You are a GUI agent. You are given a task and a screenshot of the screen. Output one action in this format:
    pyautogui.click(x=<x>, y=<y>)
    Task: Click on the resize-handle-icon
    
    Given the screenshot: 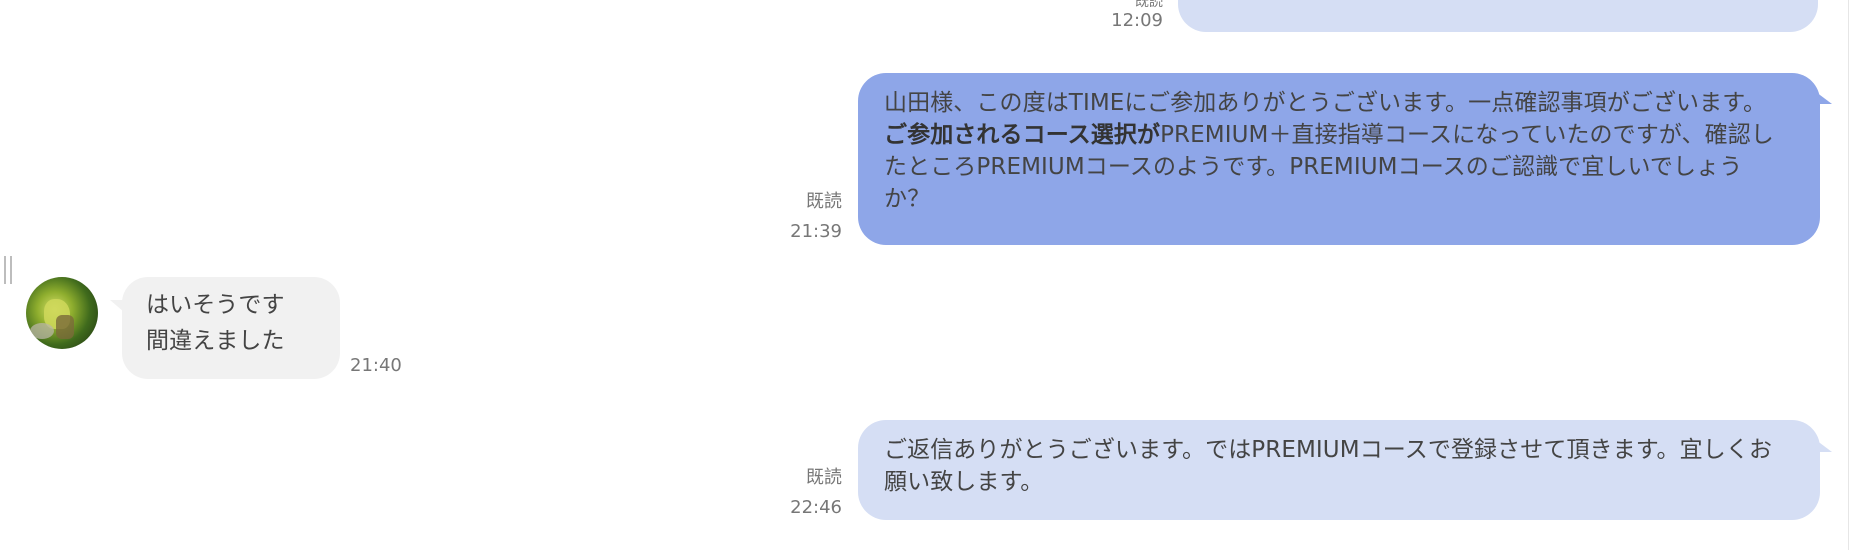 What is the action you would take?
    pyautogui.click(x=9, y=270)
    